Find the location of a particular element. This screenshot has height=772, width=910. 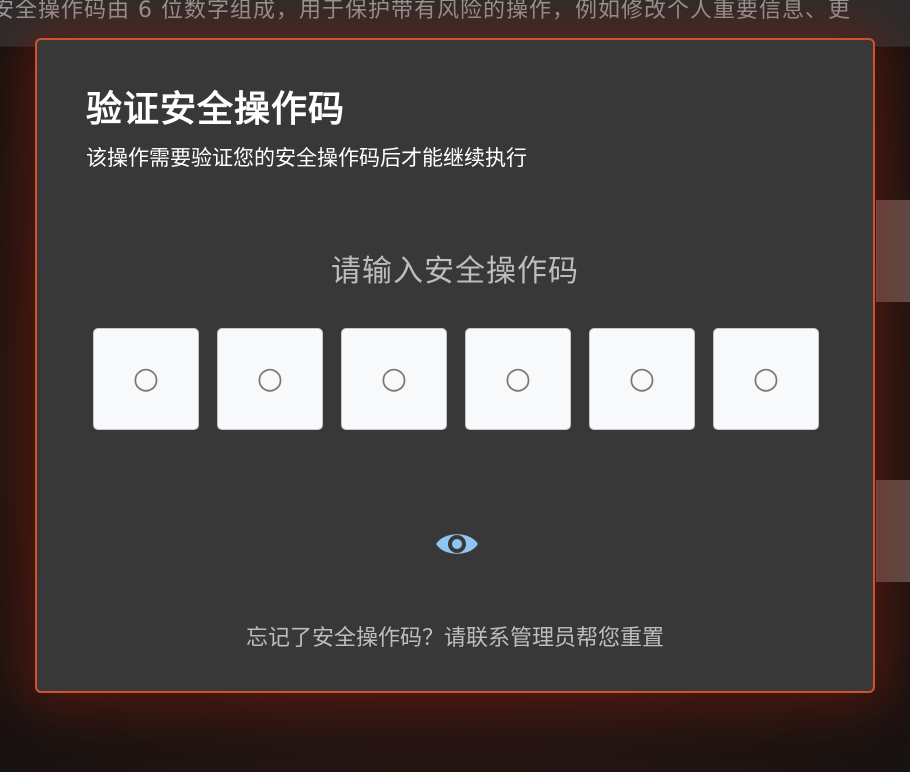

code-digit-input-2: ○ is located at coordinates (270, 379).